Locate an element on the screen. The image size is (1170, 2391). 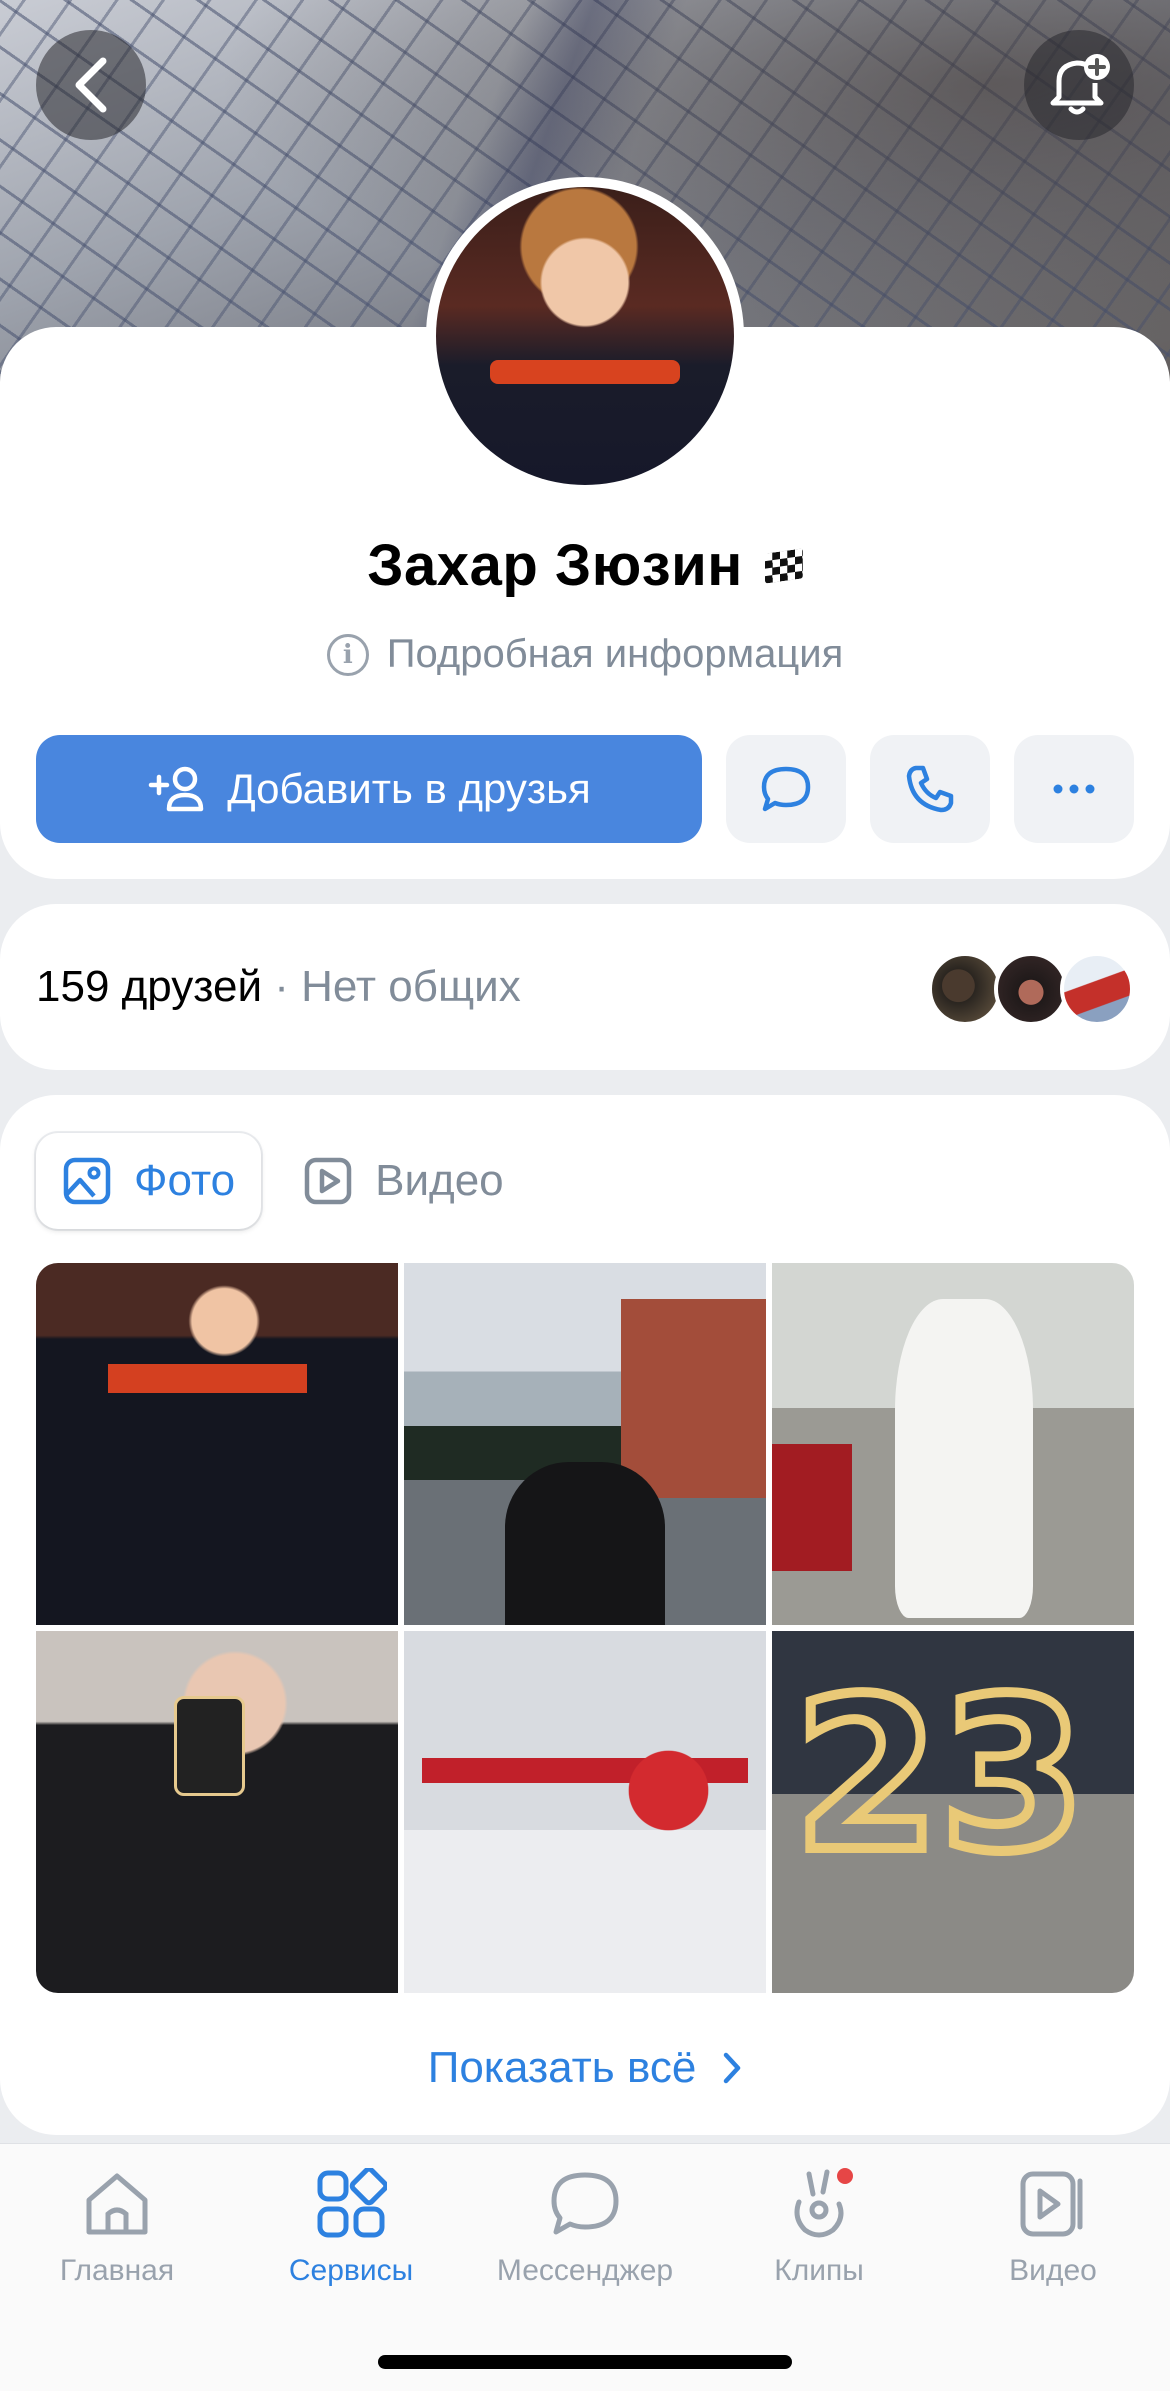
tab-photos-label: Фото is located at coordinates (185, 1180).